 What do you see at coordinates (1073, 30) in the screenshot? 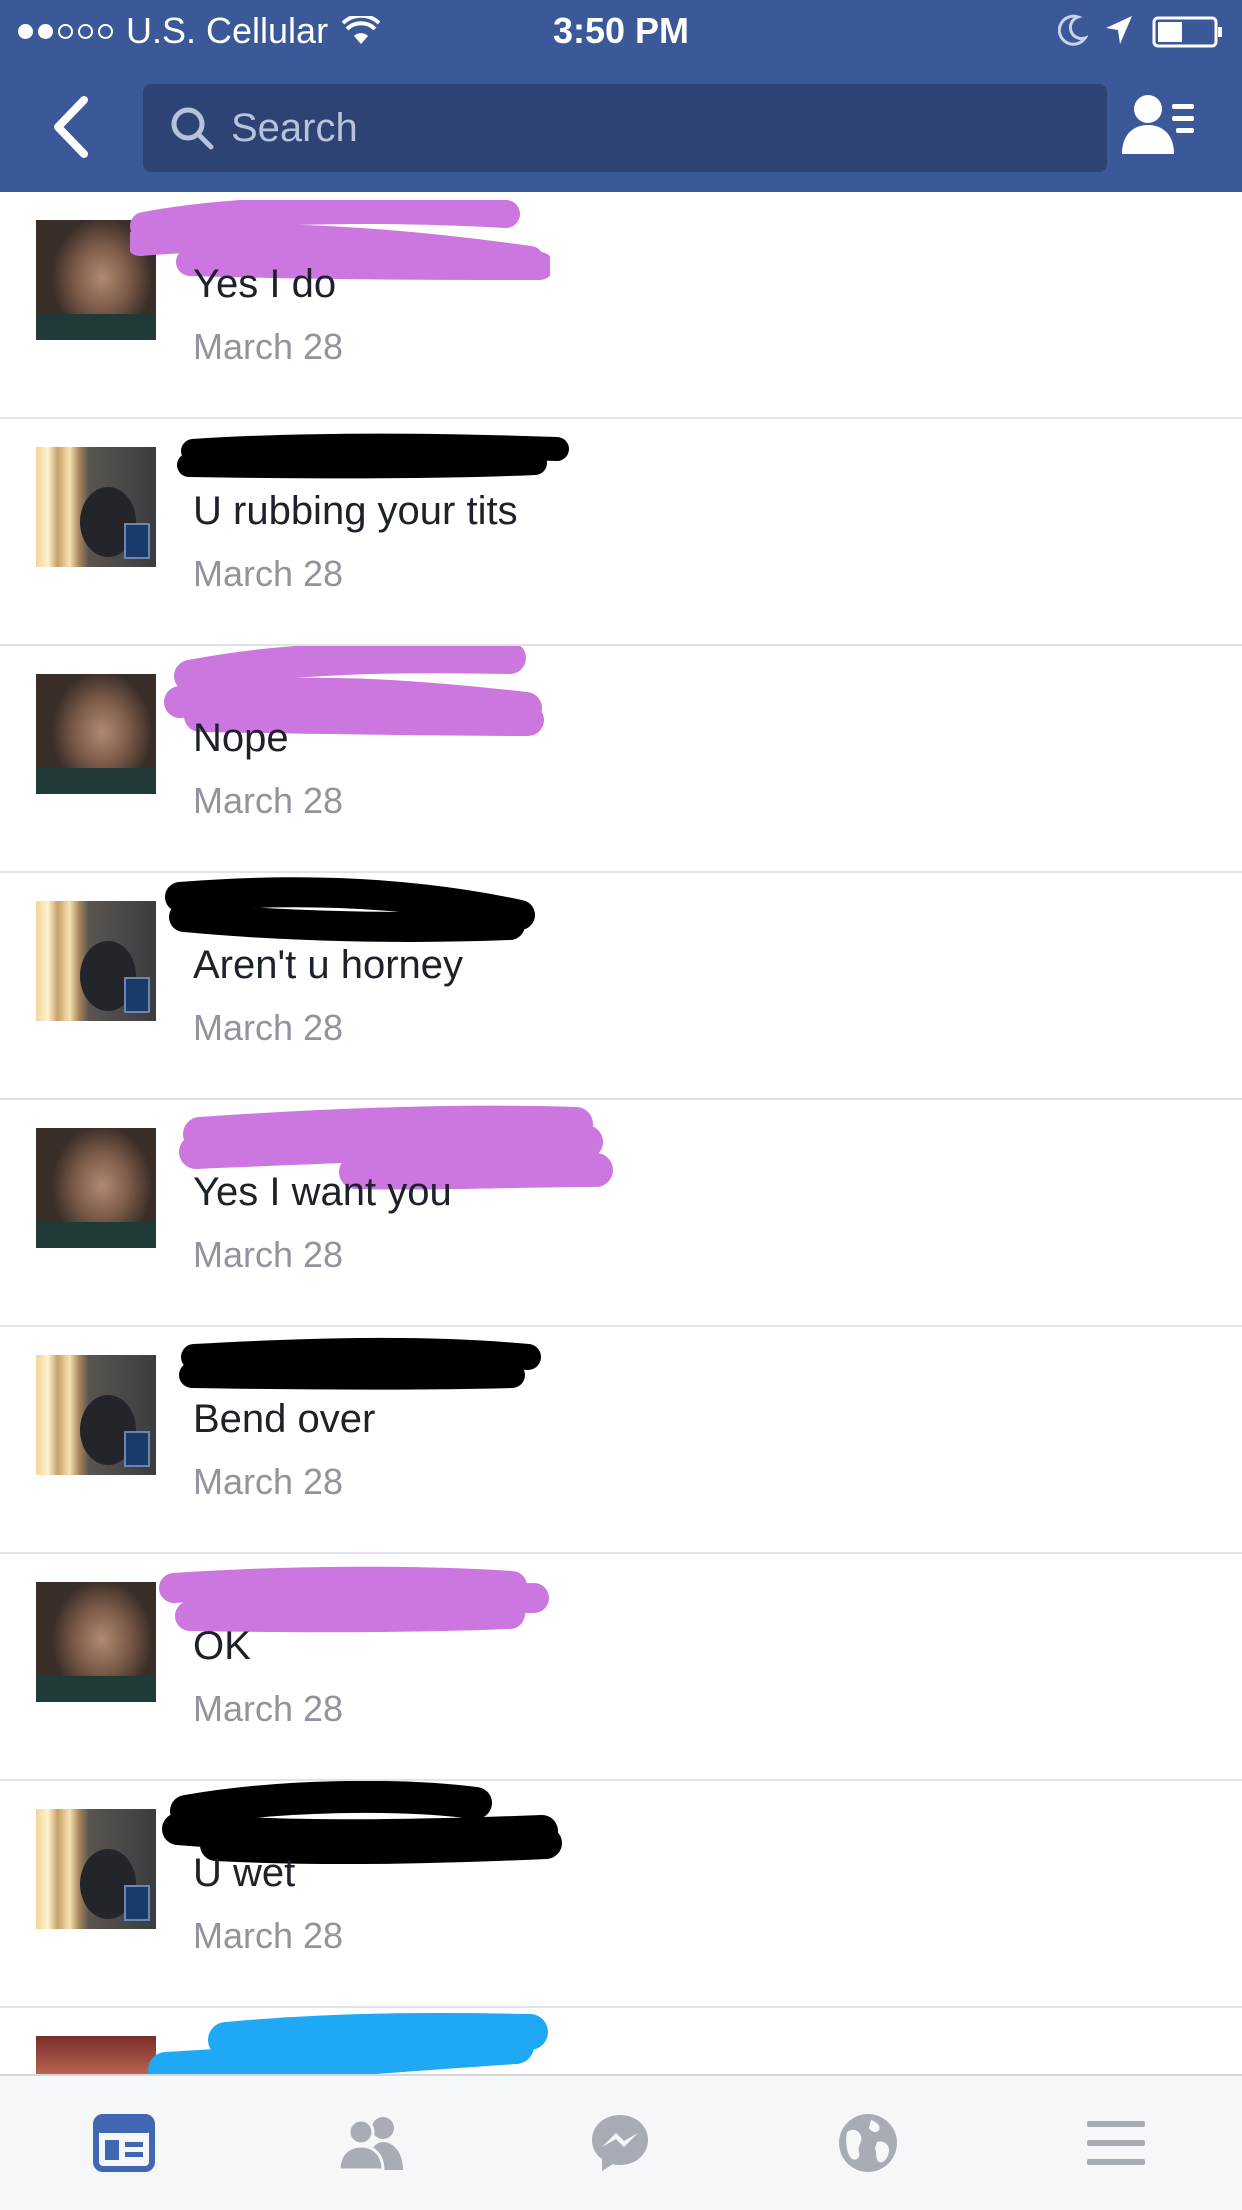
I see `do-not-disturb-moon-icon` at bounding box center [1073, 30].